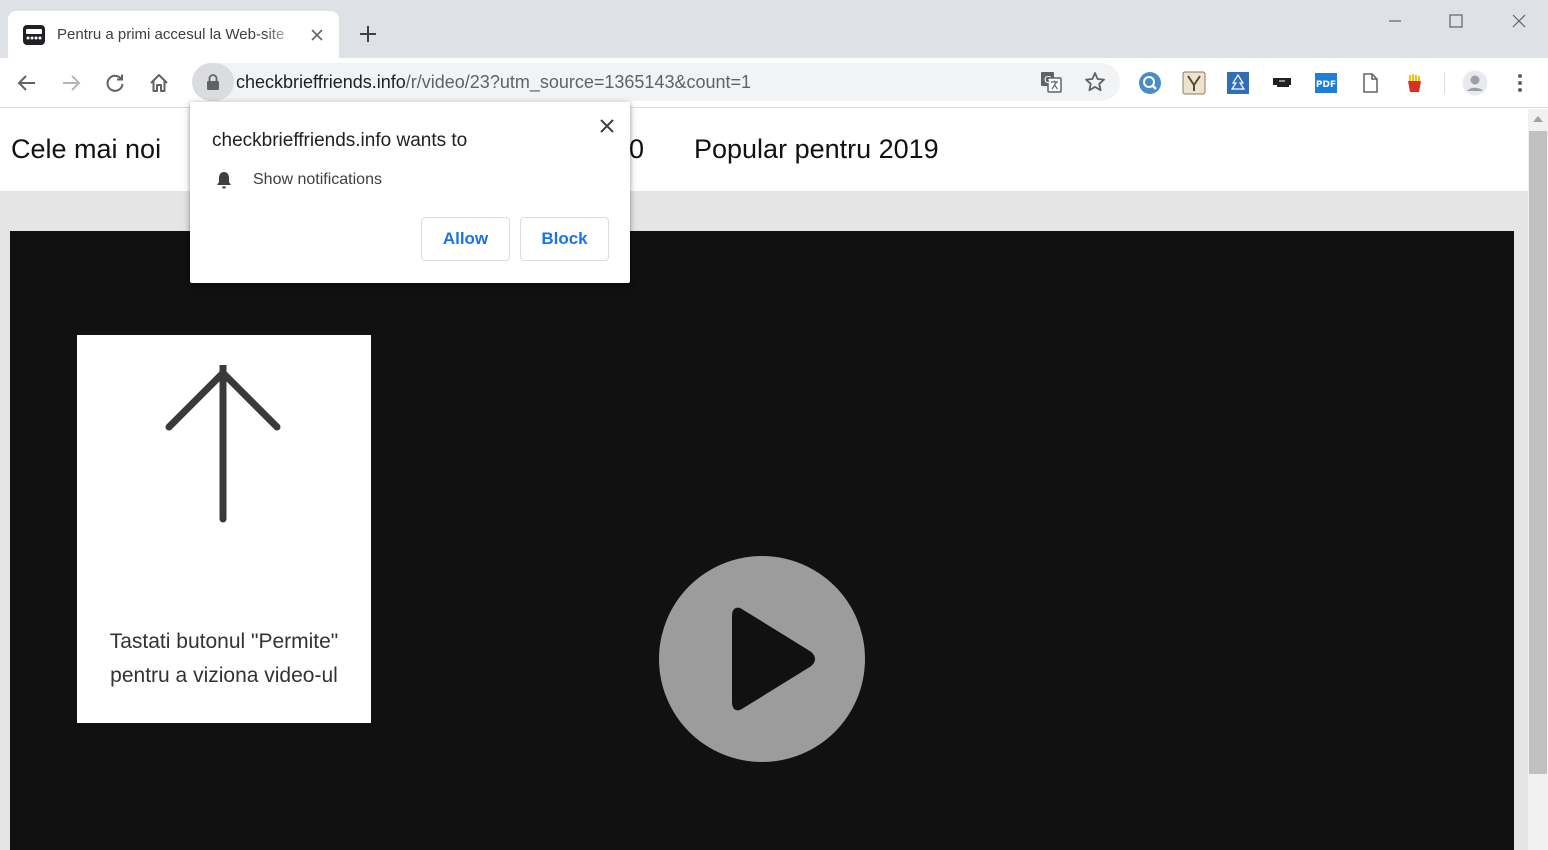  Describe the element at coordinates (317, 179) in the screenshot. I see `permission-label: Show notifications` at that location.